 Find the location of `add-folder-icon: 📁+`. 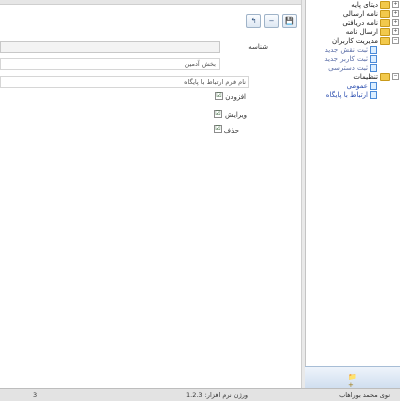

add-folder-icon: 📁+ is located at coordinates (353, 381).